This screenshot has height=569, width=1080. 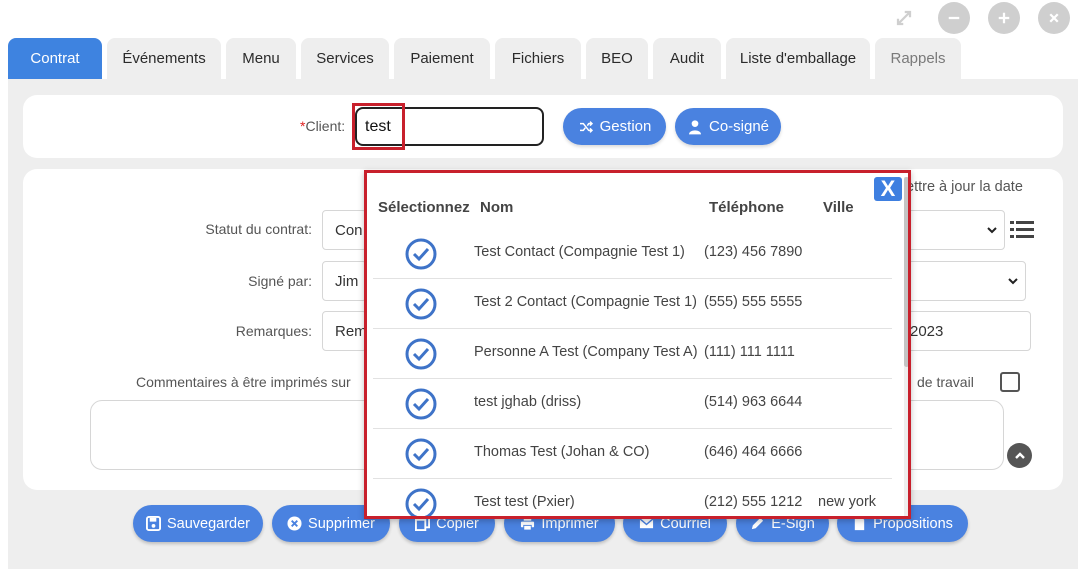 What do you see at coordinates (164, 58) in the screenshot?
I see `tab-evenements: Événements` at bounding box center [164, 58].